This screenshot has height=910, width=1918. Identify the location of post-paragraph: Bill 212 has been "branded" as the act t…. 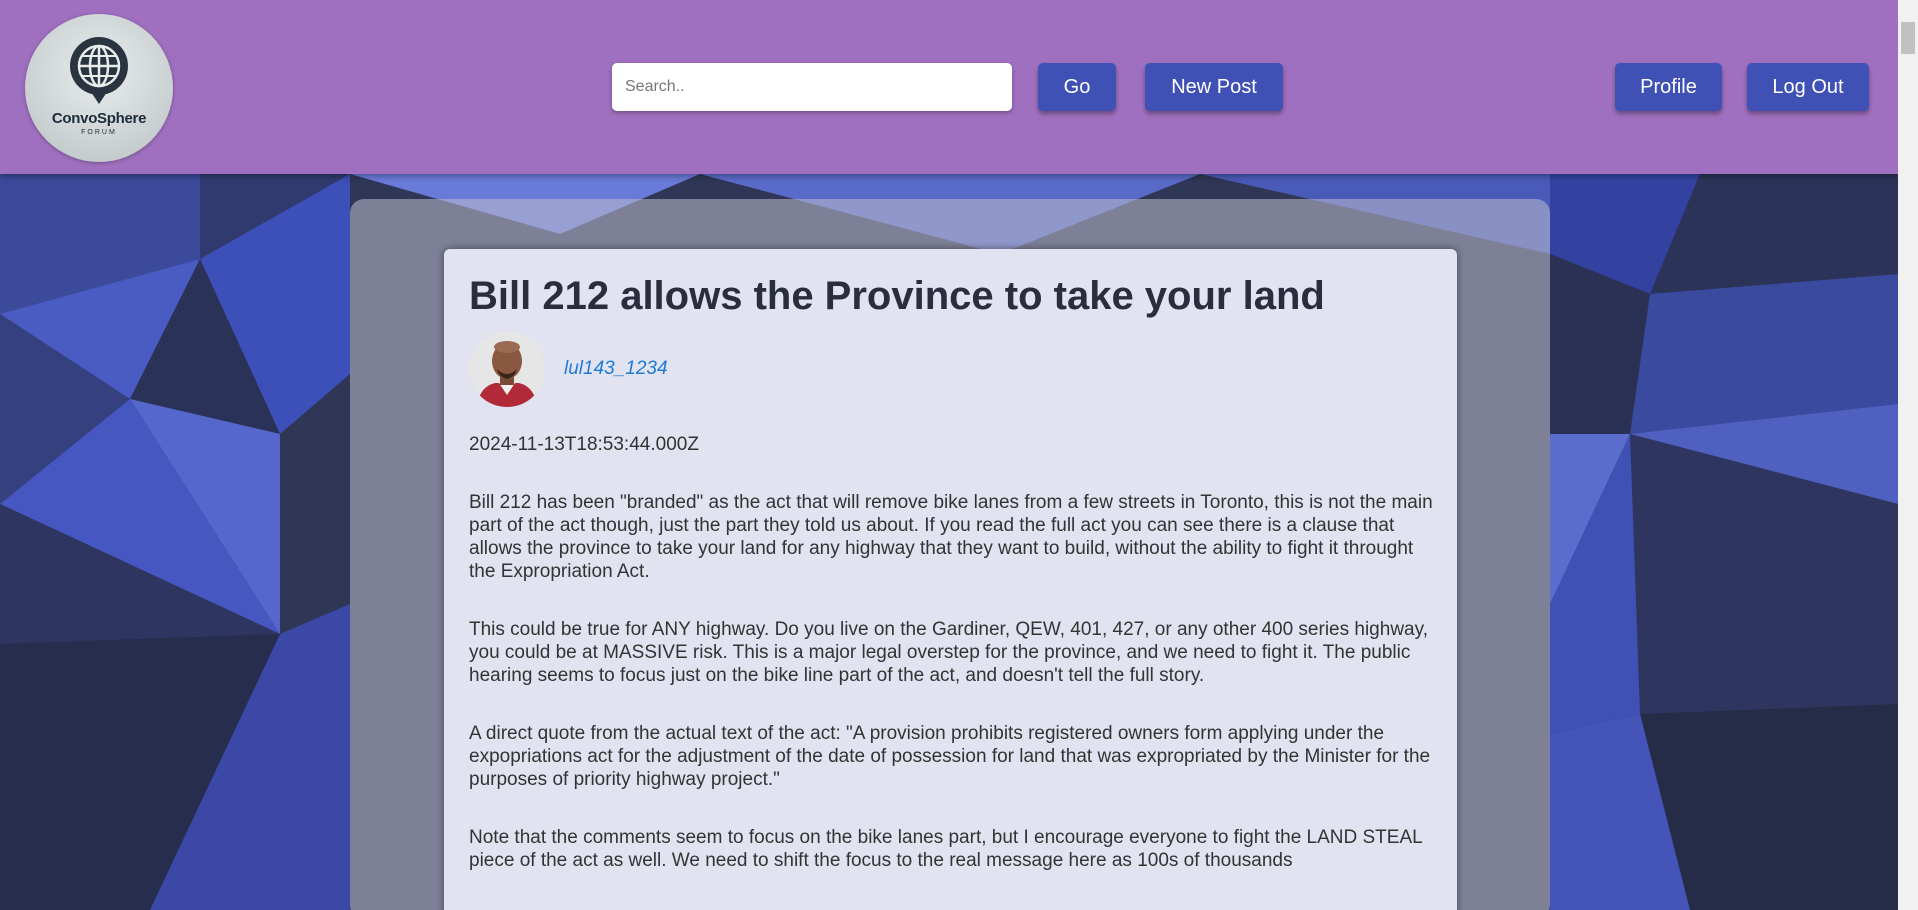
(951, 537).